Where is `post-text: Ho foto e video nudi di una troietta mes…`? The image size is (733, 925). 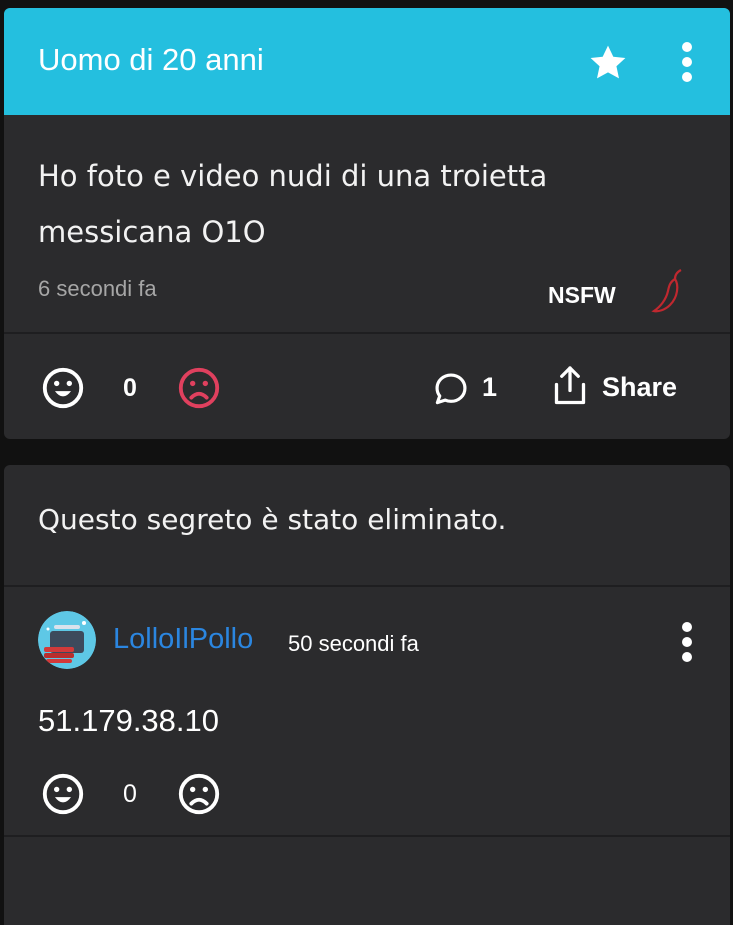 post-text: Ho foto e video nudi di una troietta mes… is located at coordinates (293, 204).